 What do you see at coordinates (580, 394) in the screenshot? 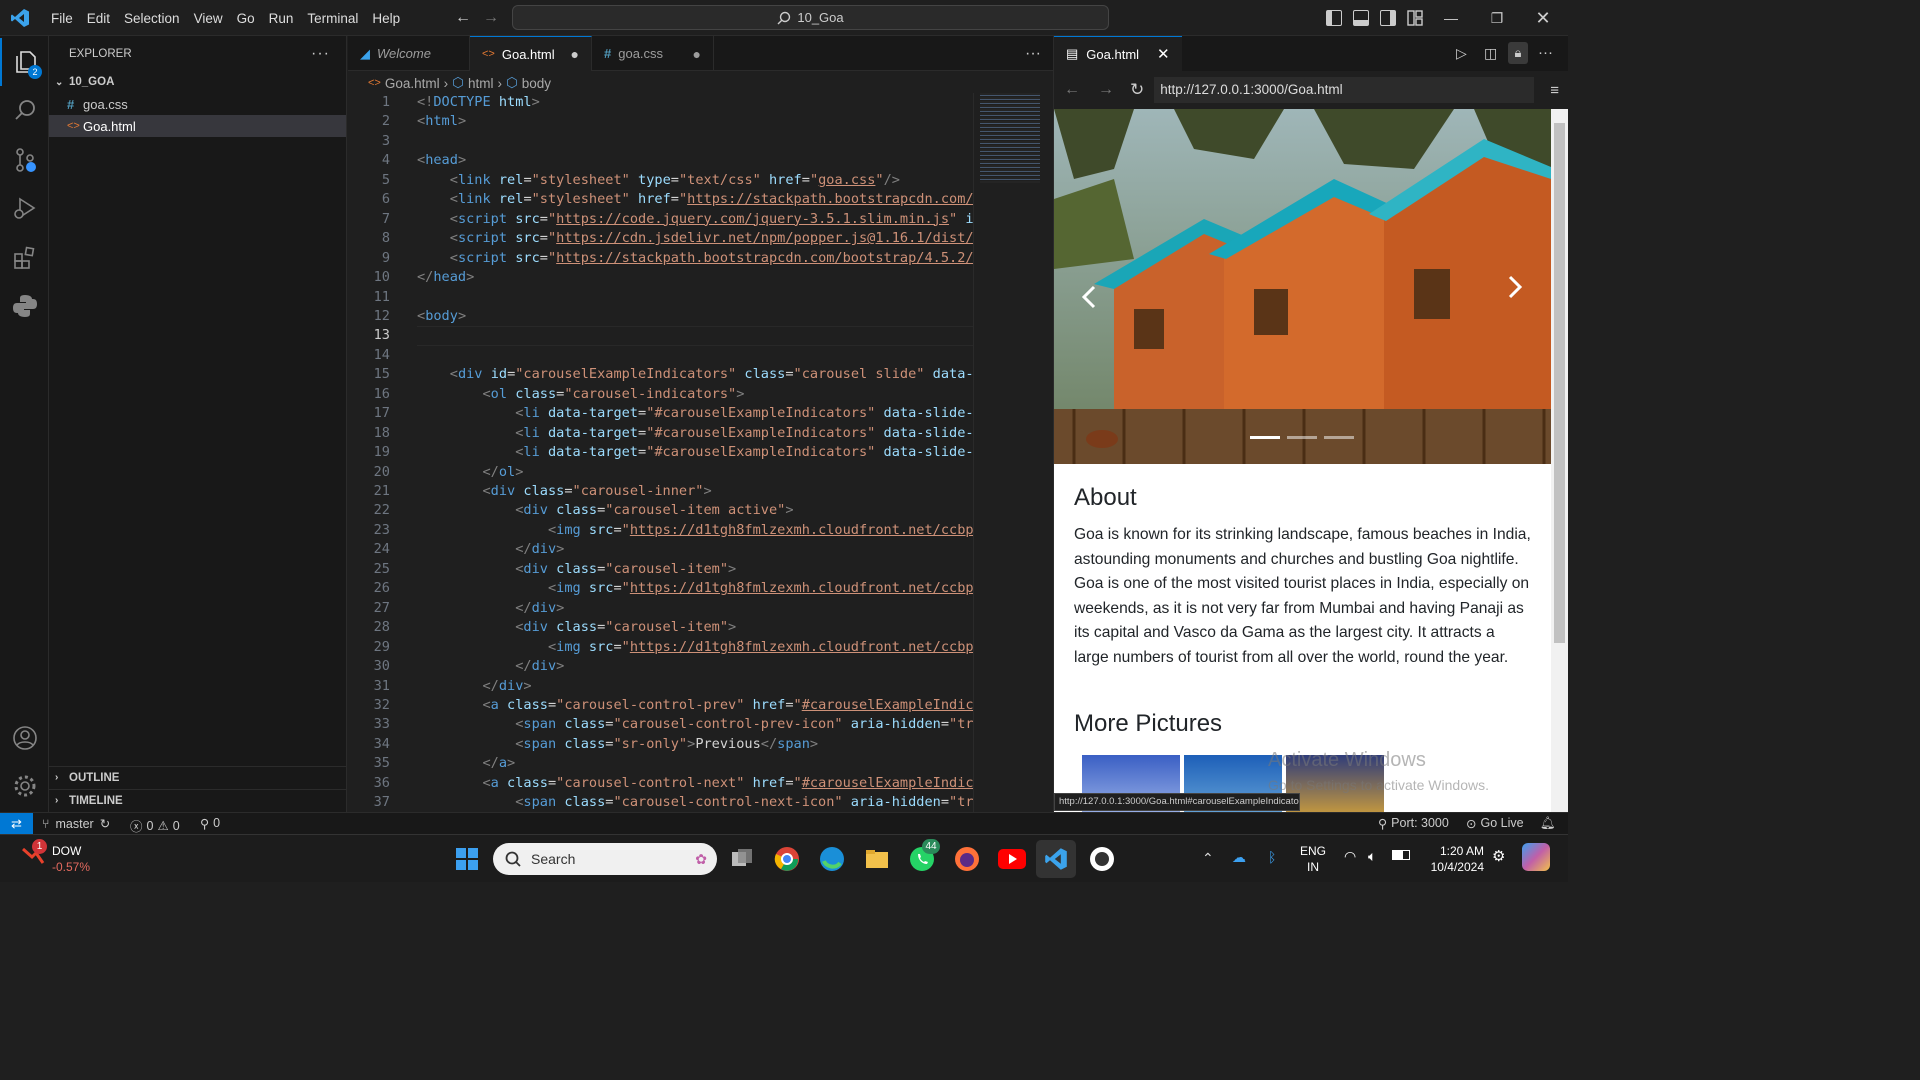
I see `code-line: <ol class="carousel-indicators">` at bounding box center [580, 394].